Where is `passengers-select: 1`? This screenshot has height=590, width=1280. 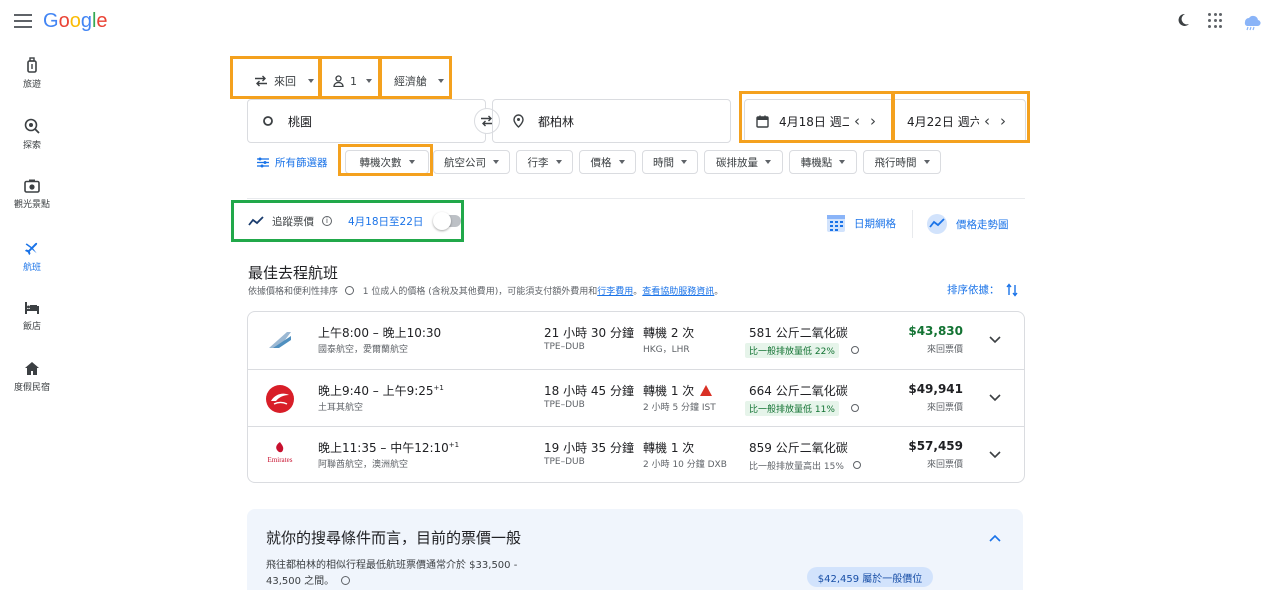 passengers-select: 1 is located at coordinates (352, 81).